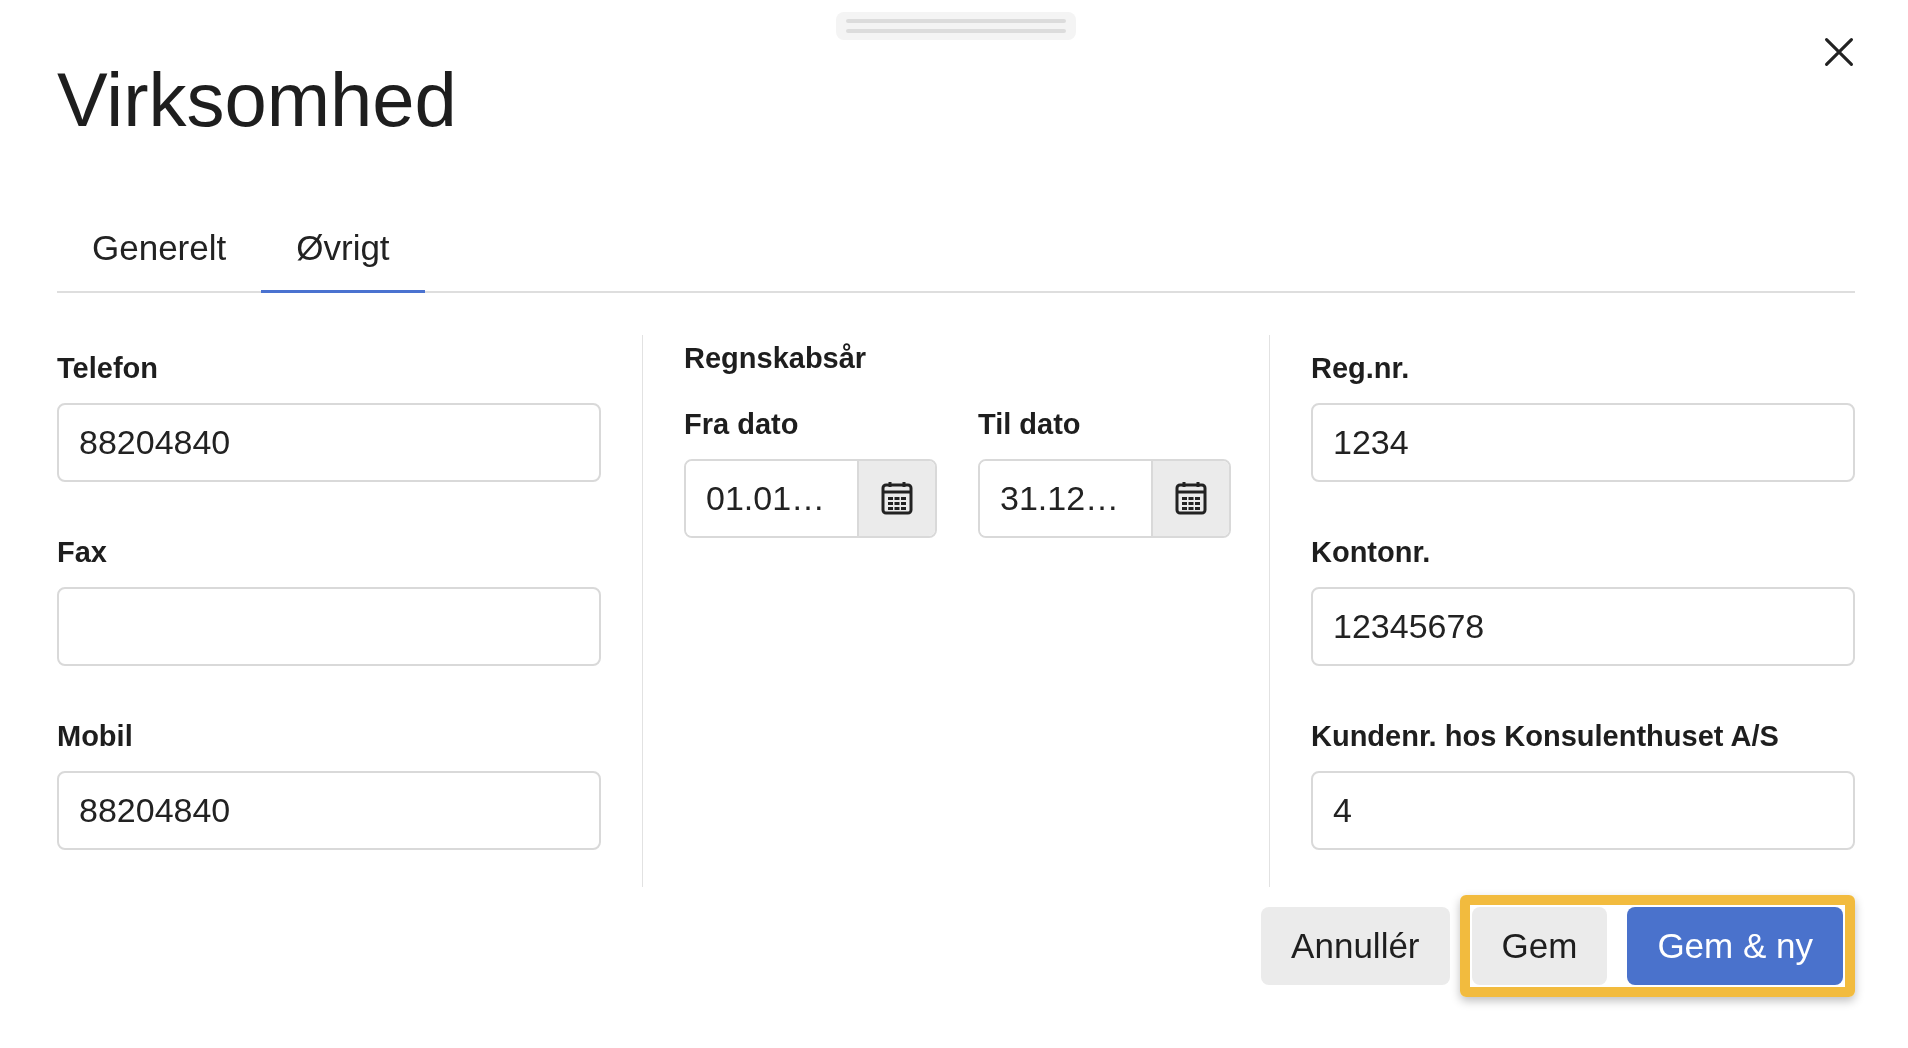  I want to click on drag-handle, so click(956, 26).